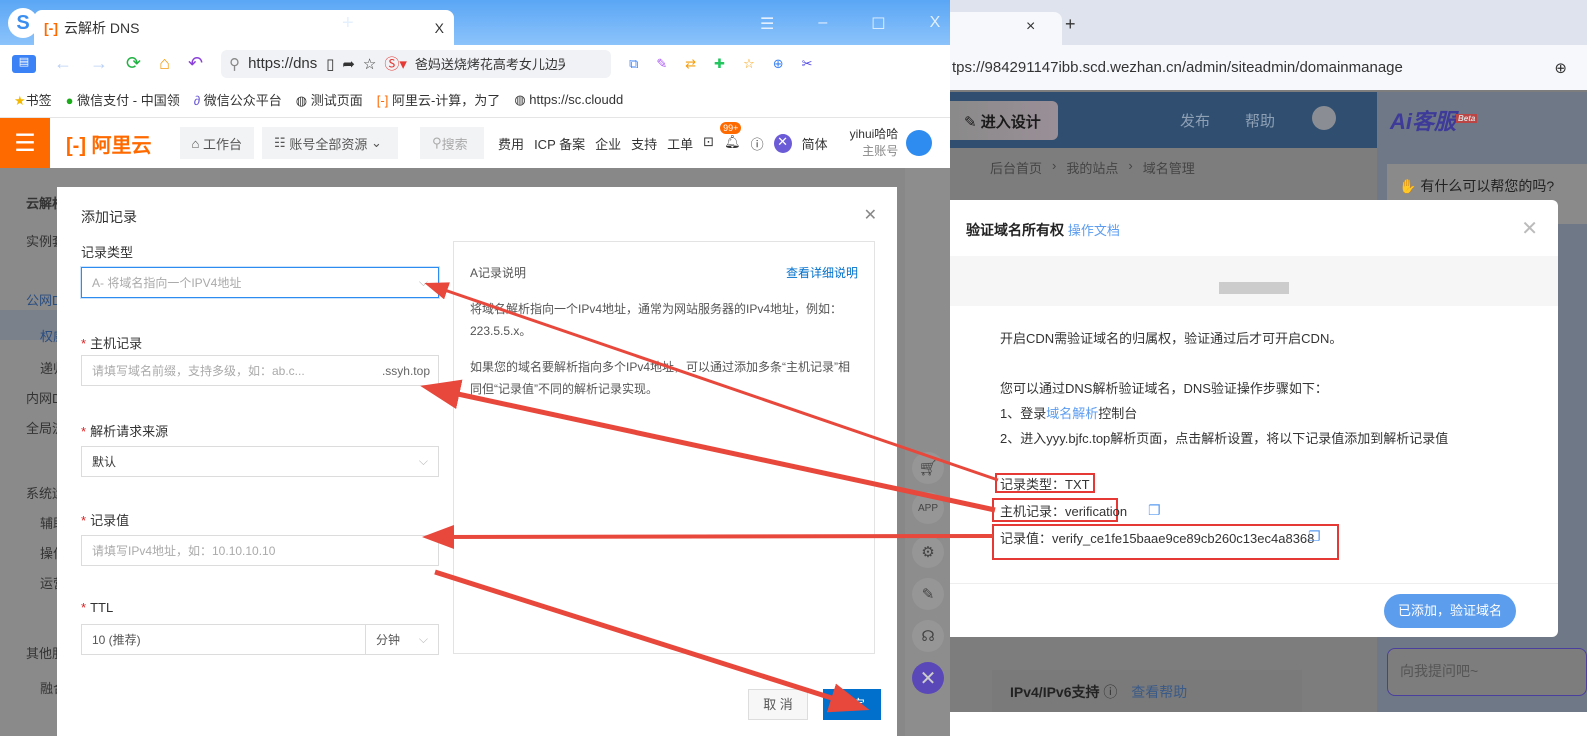 This screenshot has height=736, width=1587. What do you see at coordinates (708, 536) in the screenshot?
I see `arrow-record-value` at bounding box center [708, 536].